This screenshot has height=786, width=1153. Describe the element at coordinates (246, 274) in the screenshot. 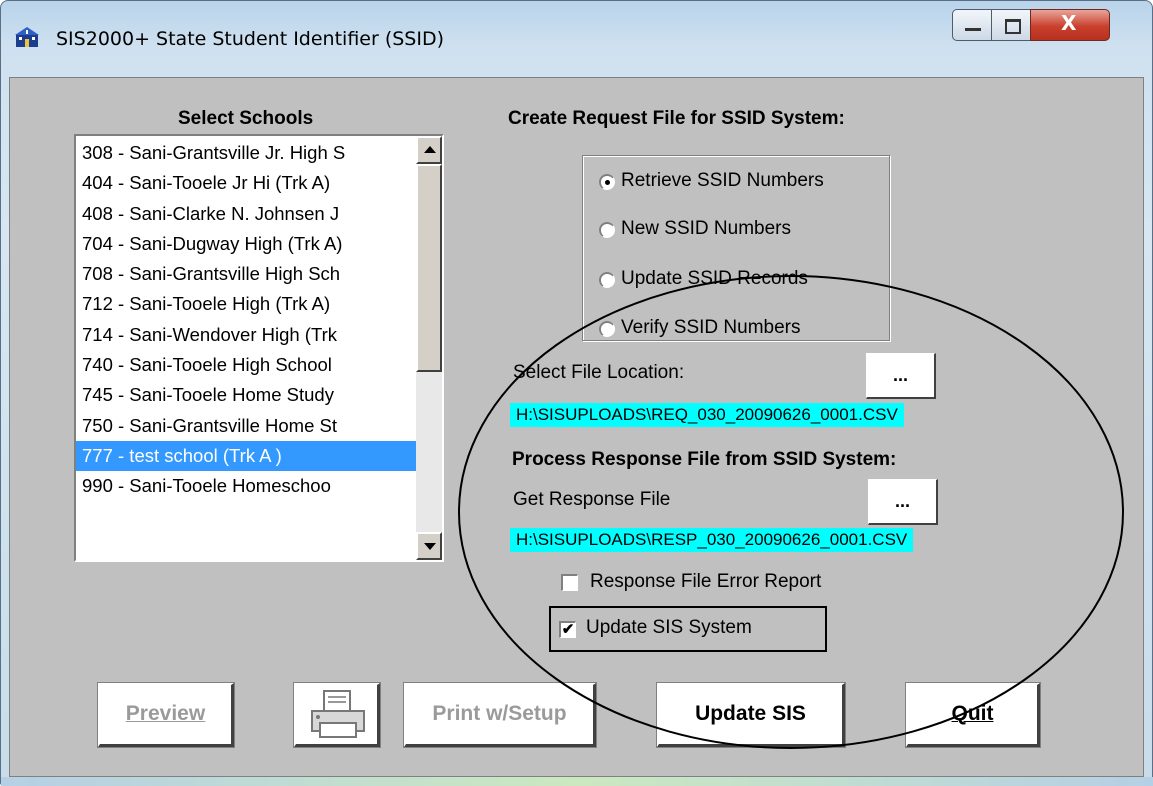

I see `school-list-item: 708 - Sani-Grantsville High Sch` at that location.